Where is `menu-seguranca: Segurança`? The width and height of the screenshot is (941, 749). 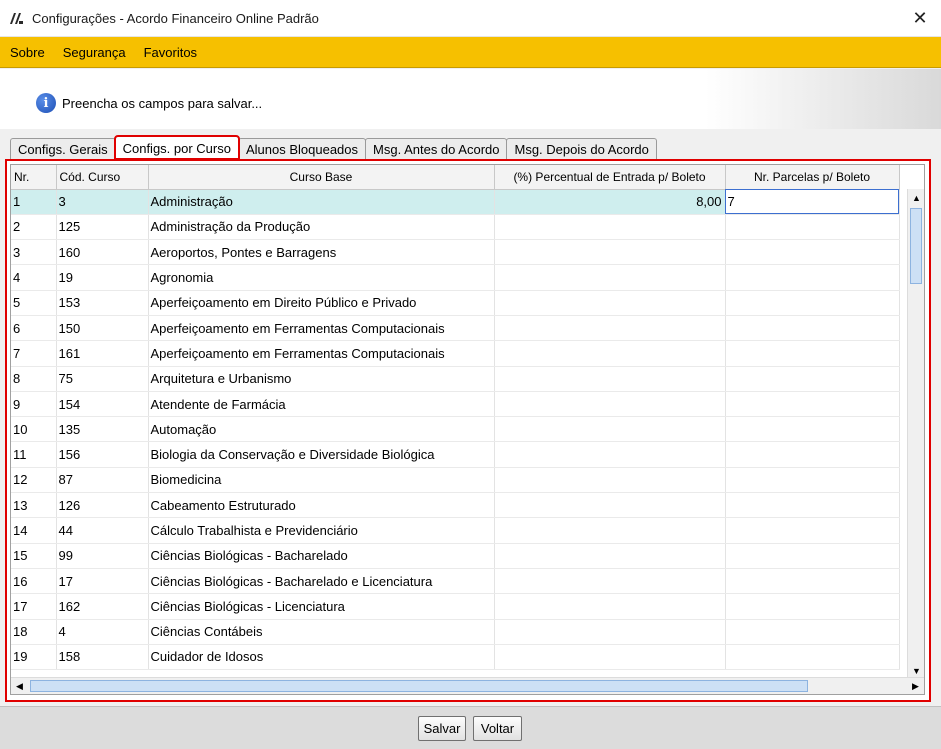 menu-seguranca: Segurança is located at coordinates (94, 52).